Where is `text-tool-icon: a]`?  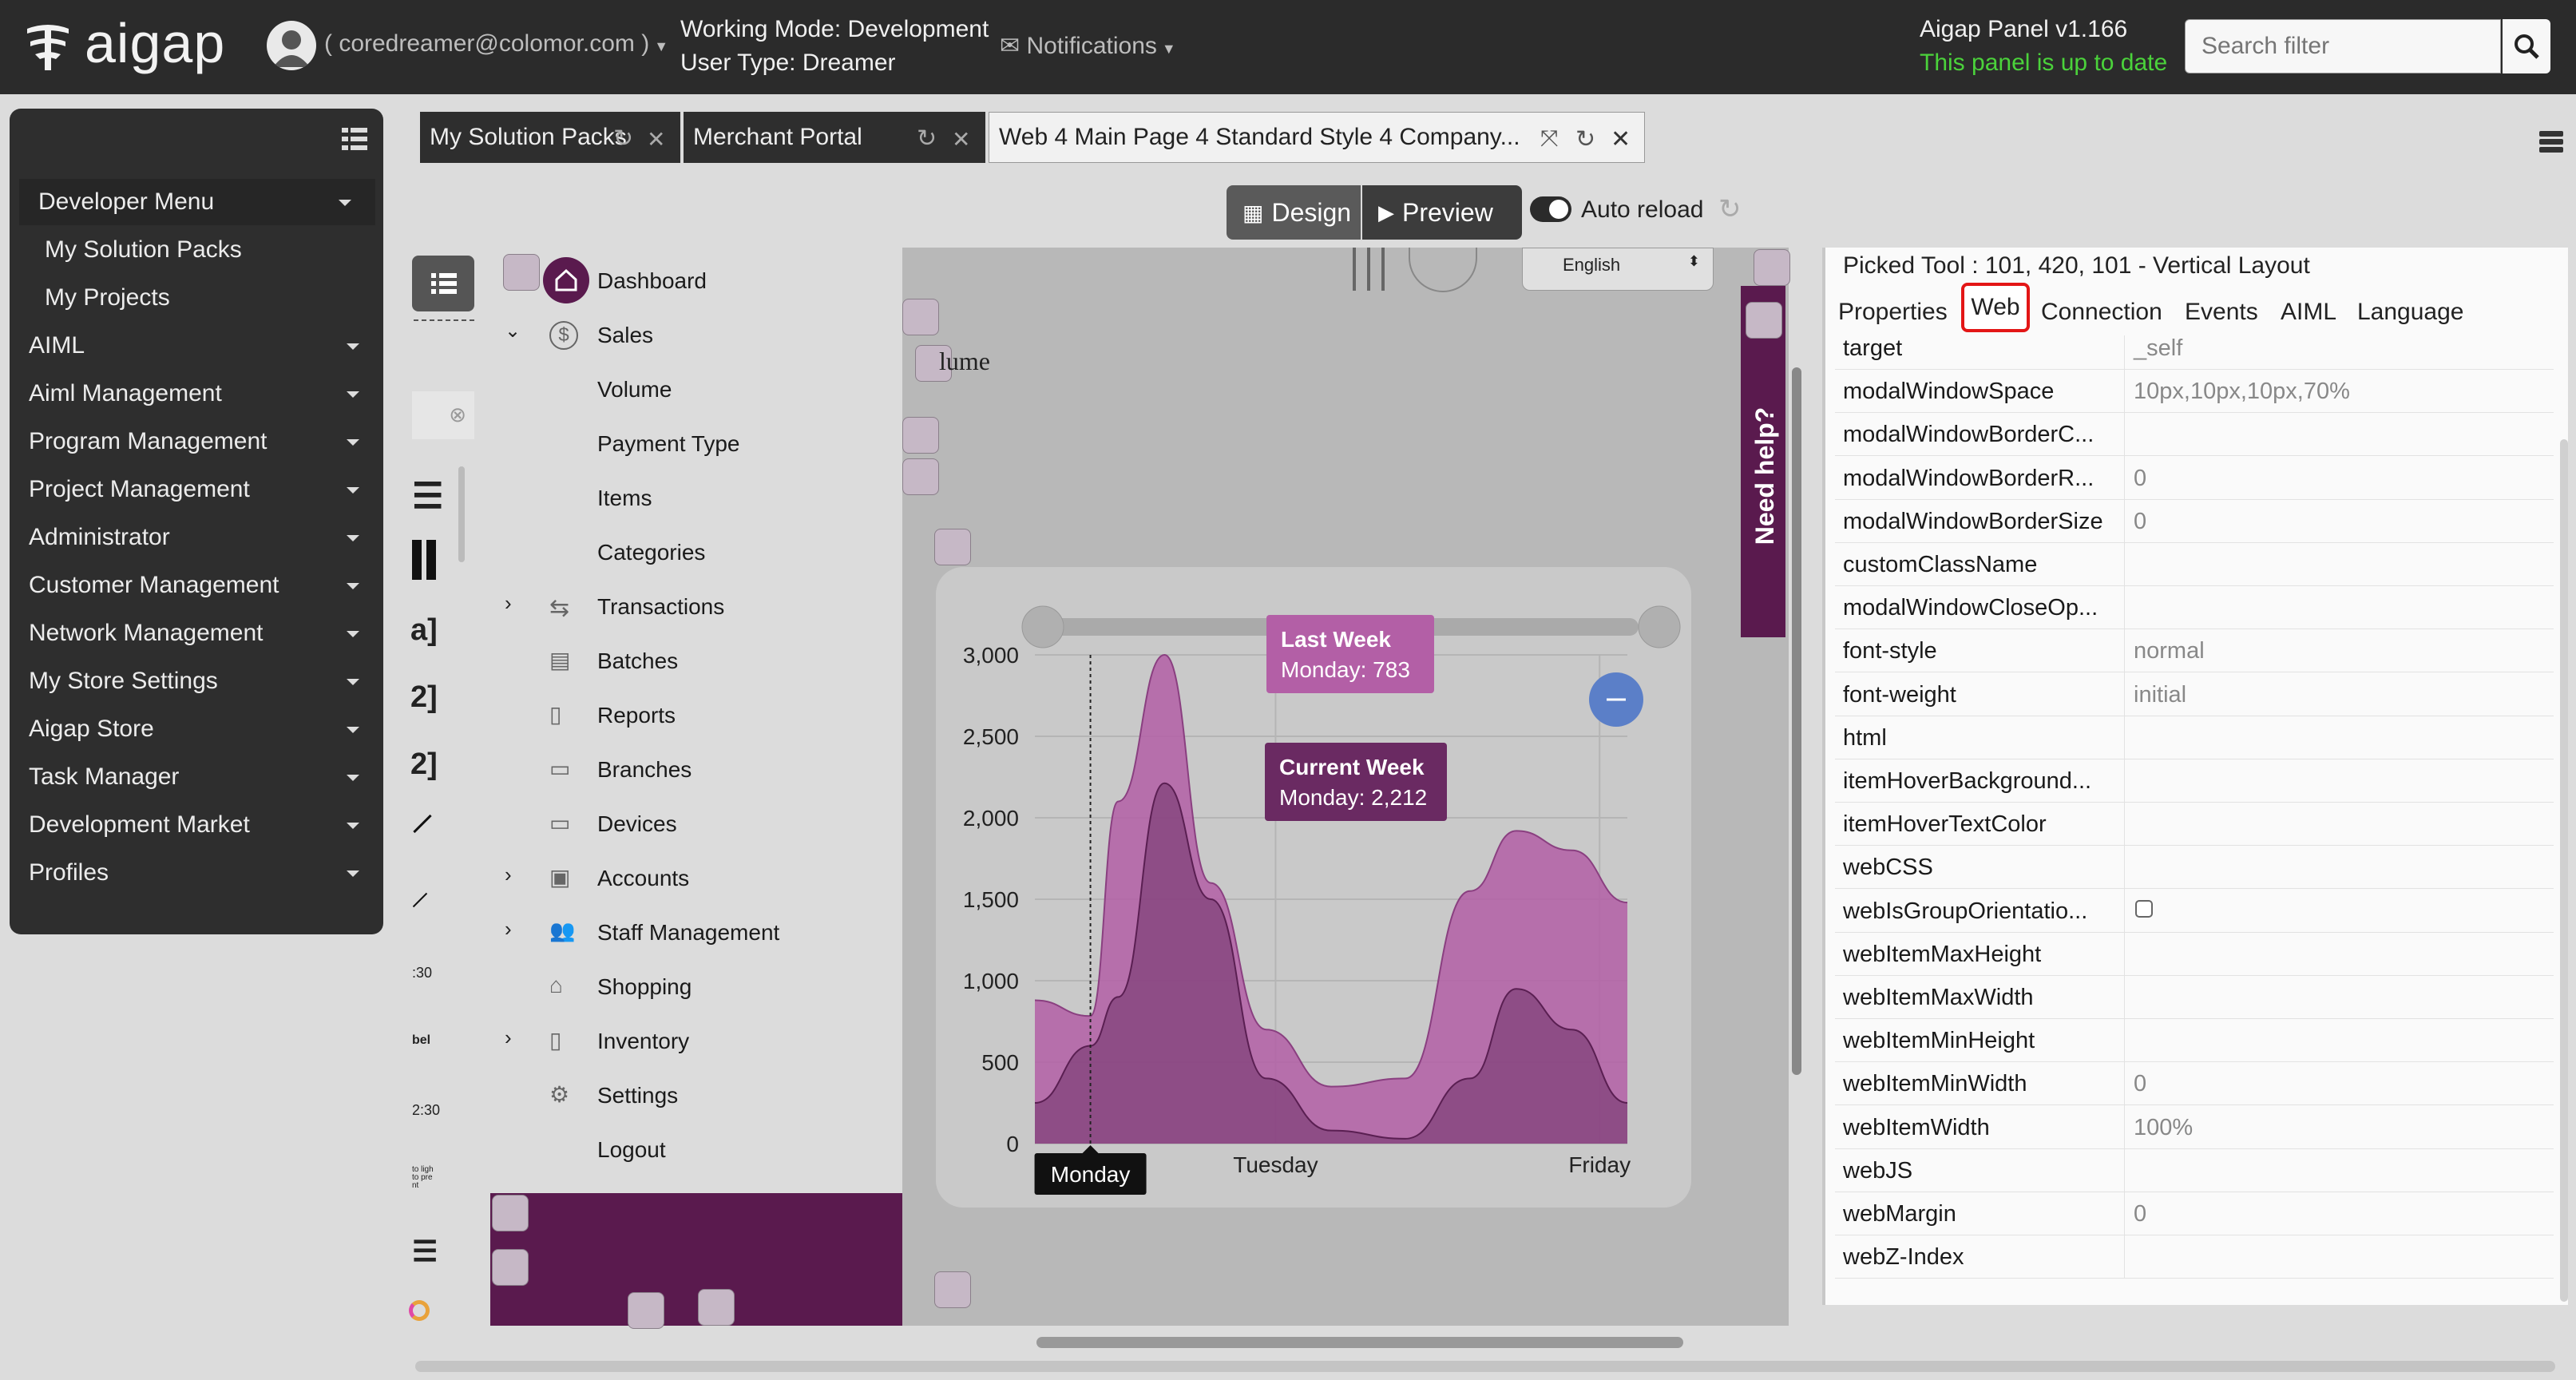 text-tool-icon: a] is located at coordinates (424, 631).